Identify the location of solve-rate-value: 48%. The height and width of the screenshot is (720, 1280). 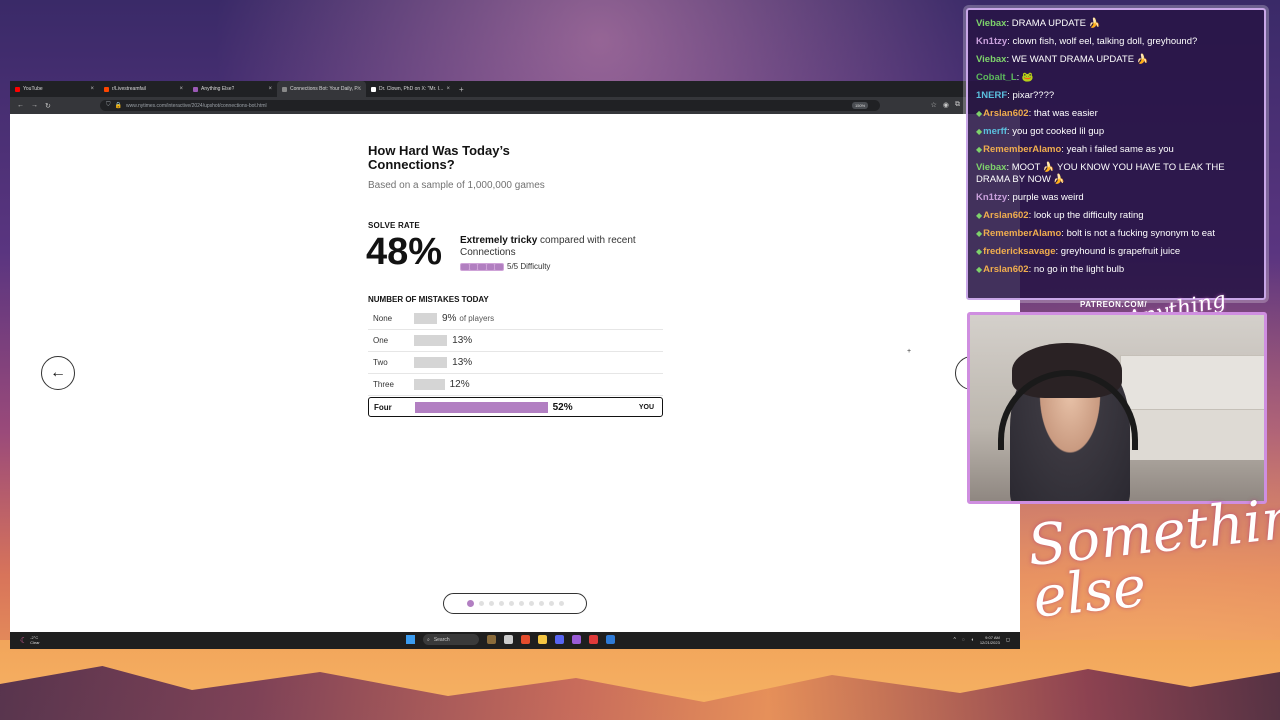
(404, 252).